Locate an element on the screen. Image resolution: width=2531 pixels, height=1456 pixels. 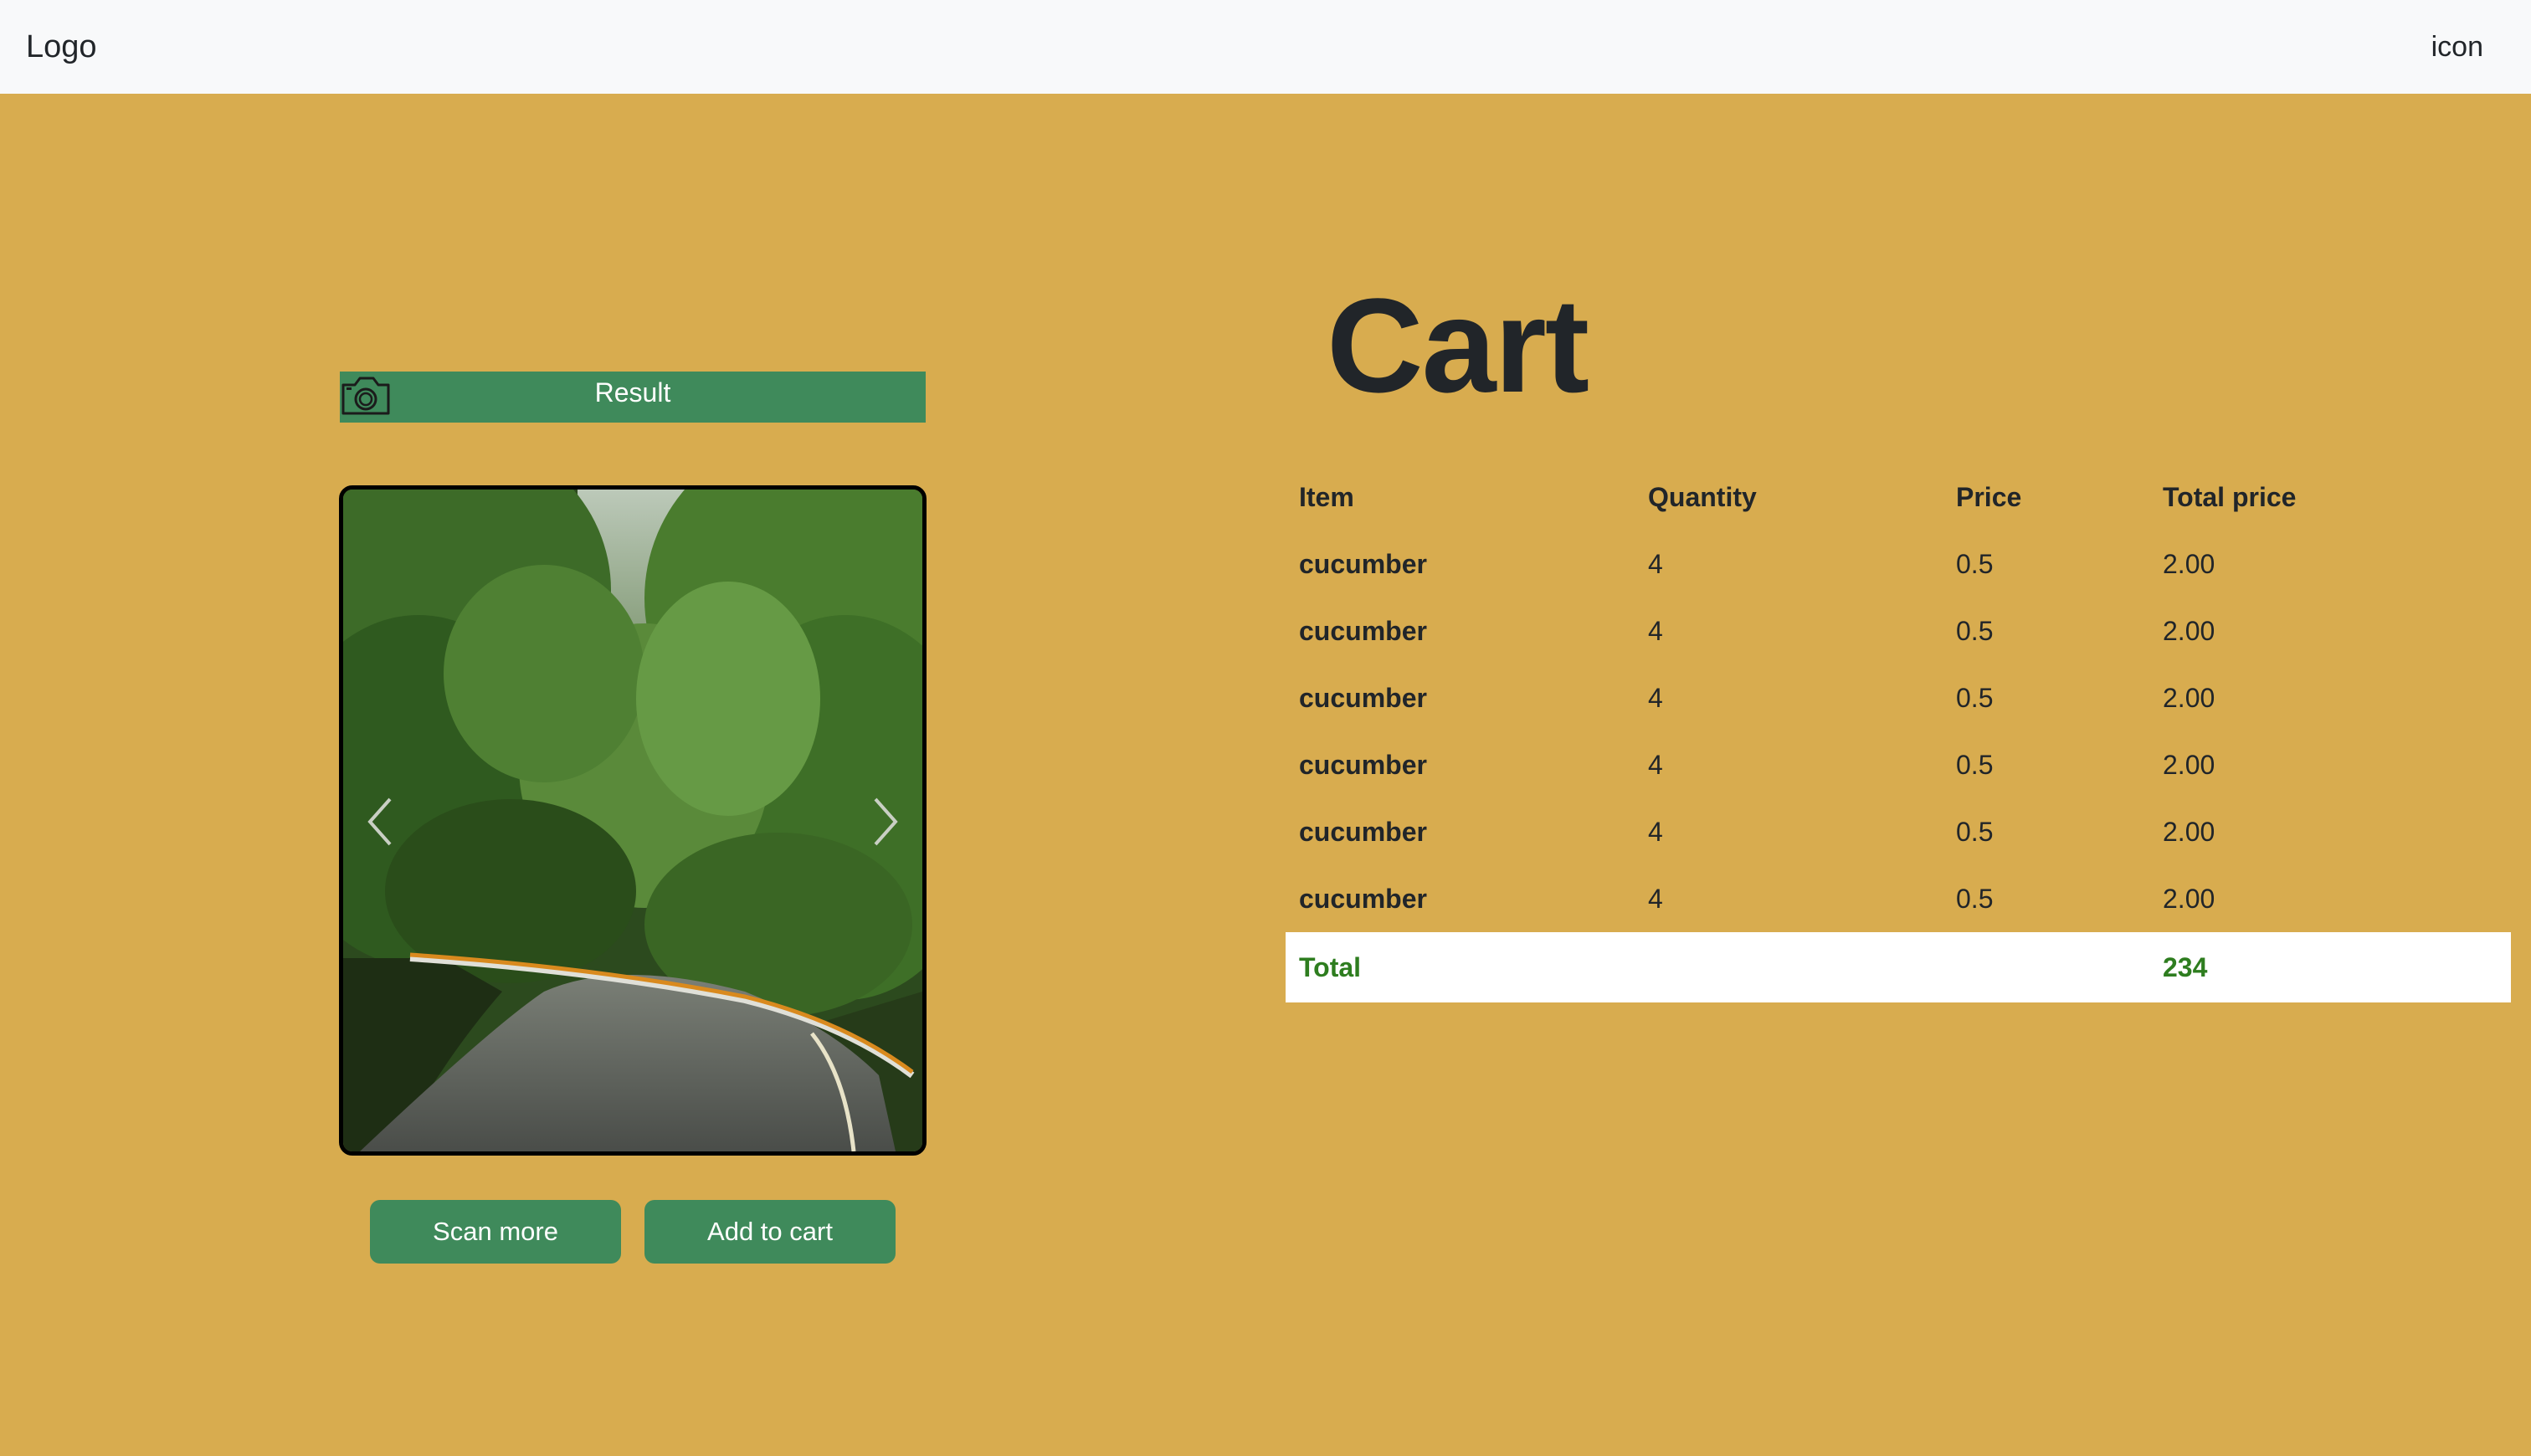
forest-road-image is located at coordinates (632, 820).